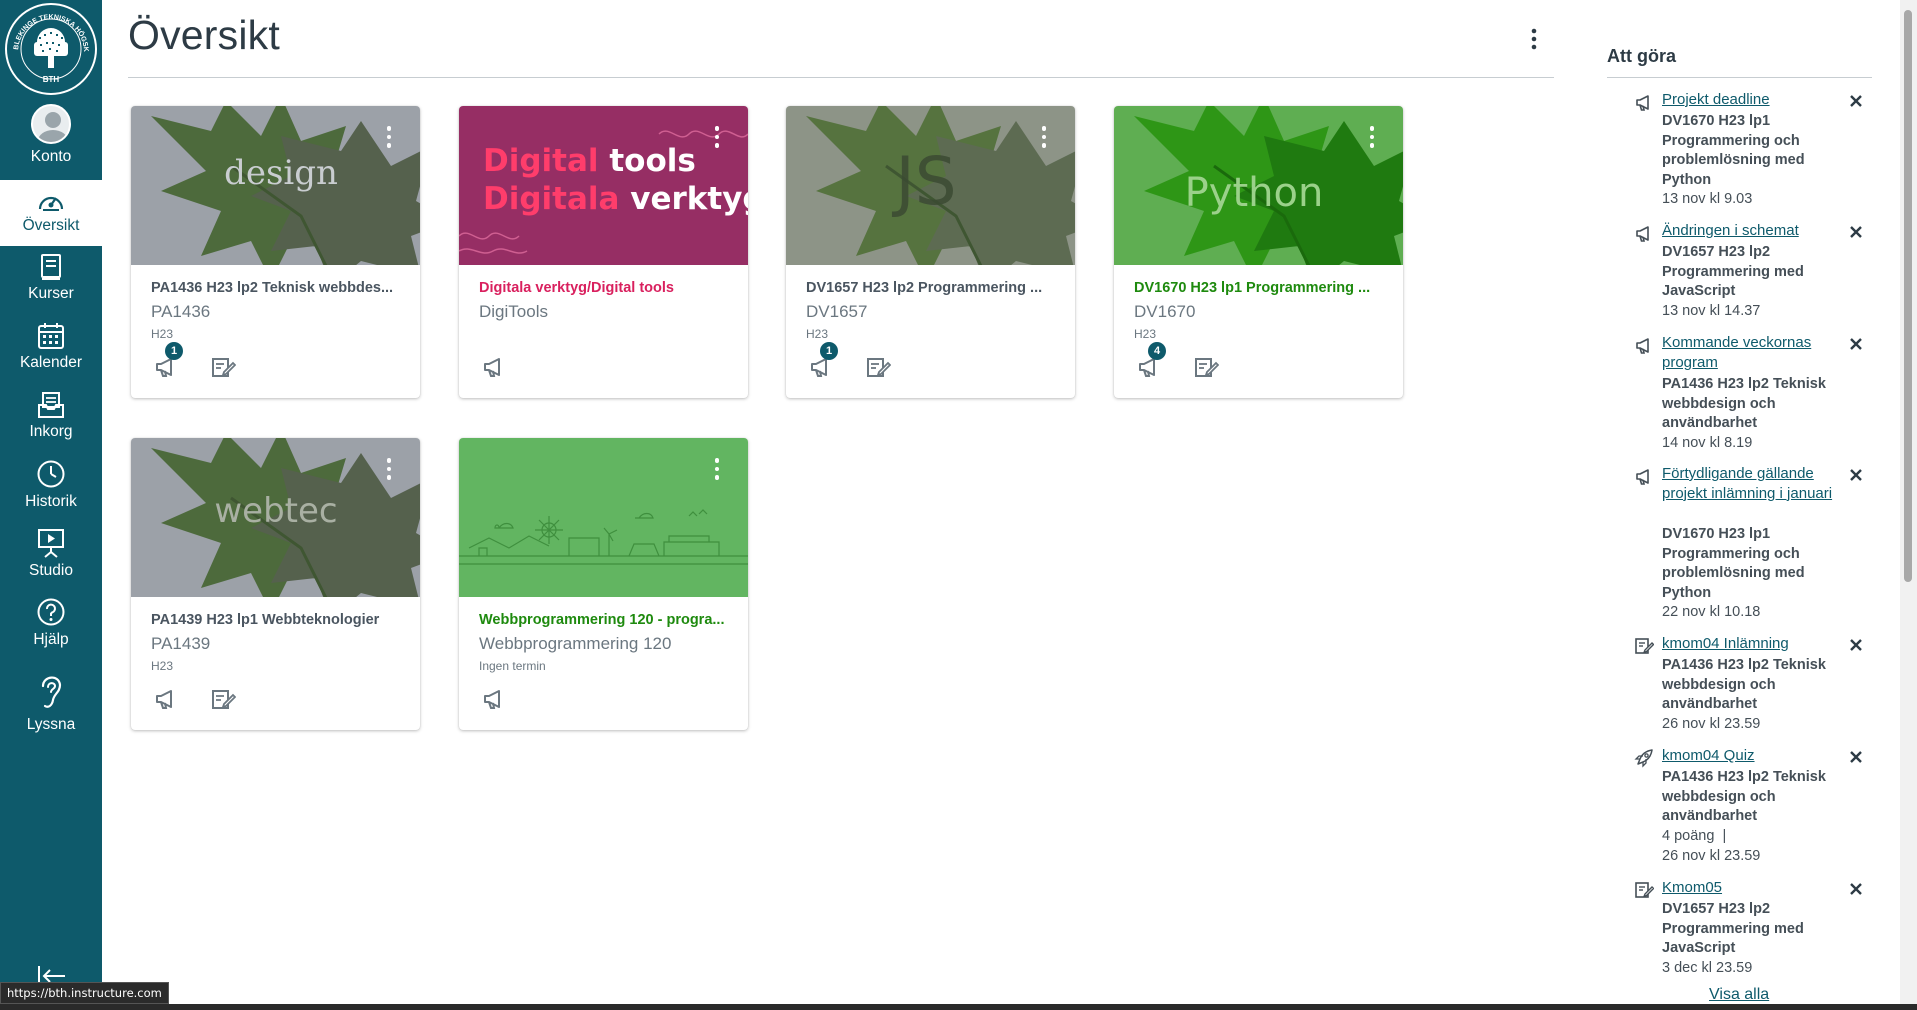  I want to click on todo-link: kmom04 Inlämning, so click(1752, 644).